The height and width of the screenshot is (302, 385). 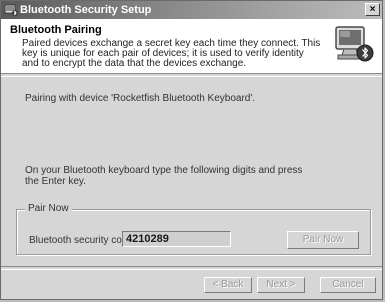 What do you see at coordinates (348, 285) in the screenshot?
I see `cancel-button: Cancel` at bounding box center [348, 285].